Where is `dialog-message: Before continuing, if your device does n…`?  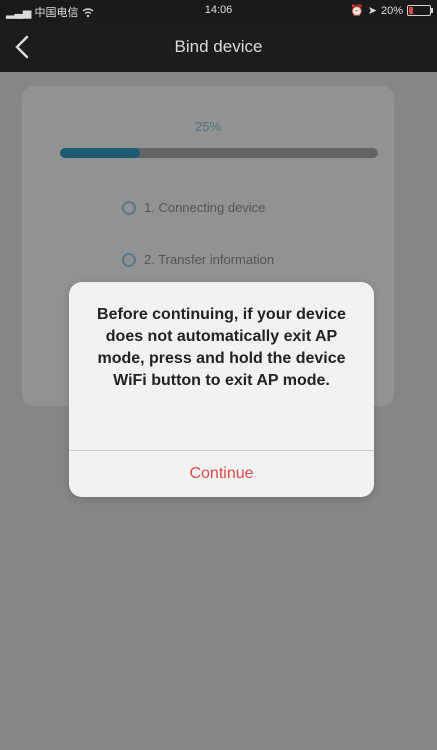 dialog-message: Before continuing, if your device does n… is located at coordinates (221, 347).